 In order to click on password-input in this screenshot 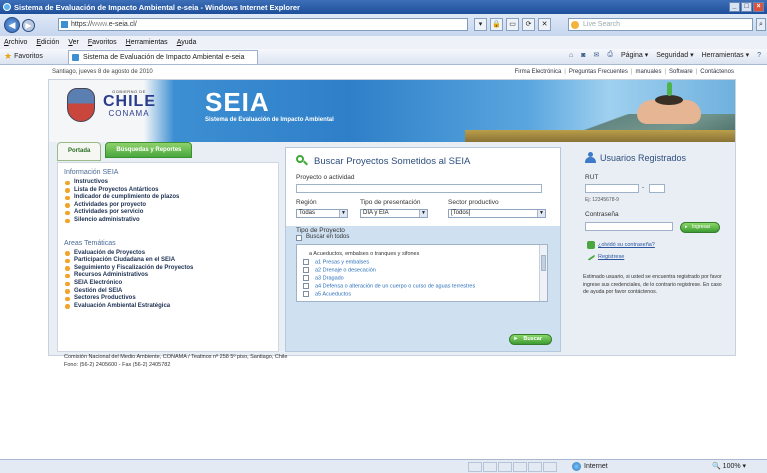, I will do `click(629, 226)`.